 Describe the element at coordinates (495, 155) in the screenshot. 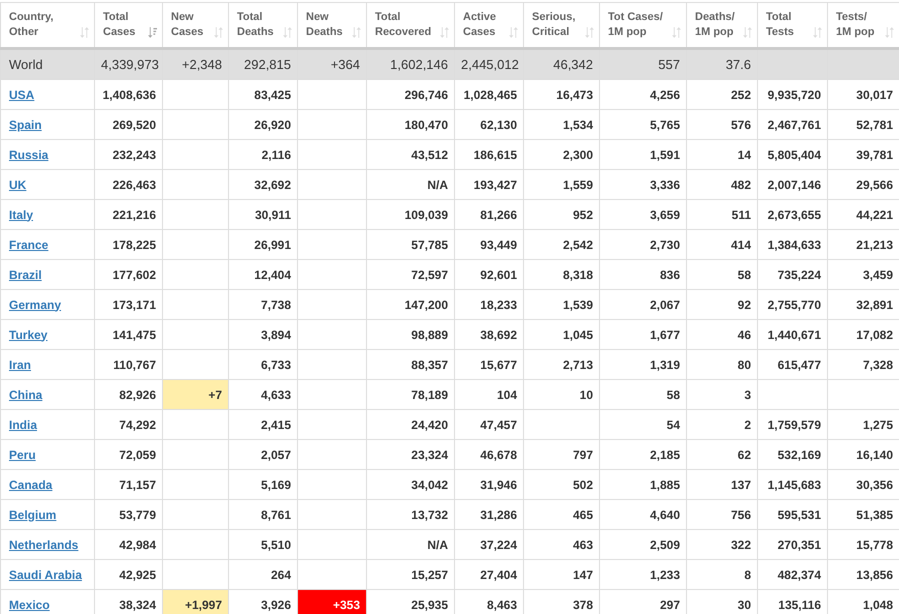

I see `table-cell: 186,615` at that location.